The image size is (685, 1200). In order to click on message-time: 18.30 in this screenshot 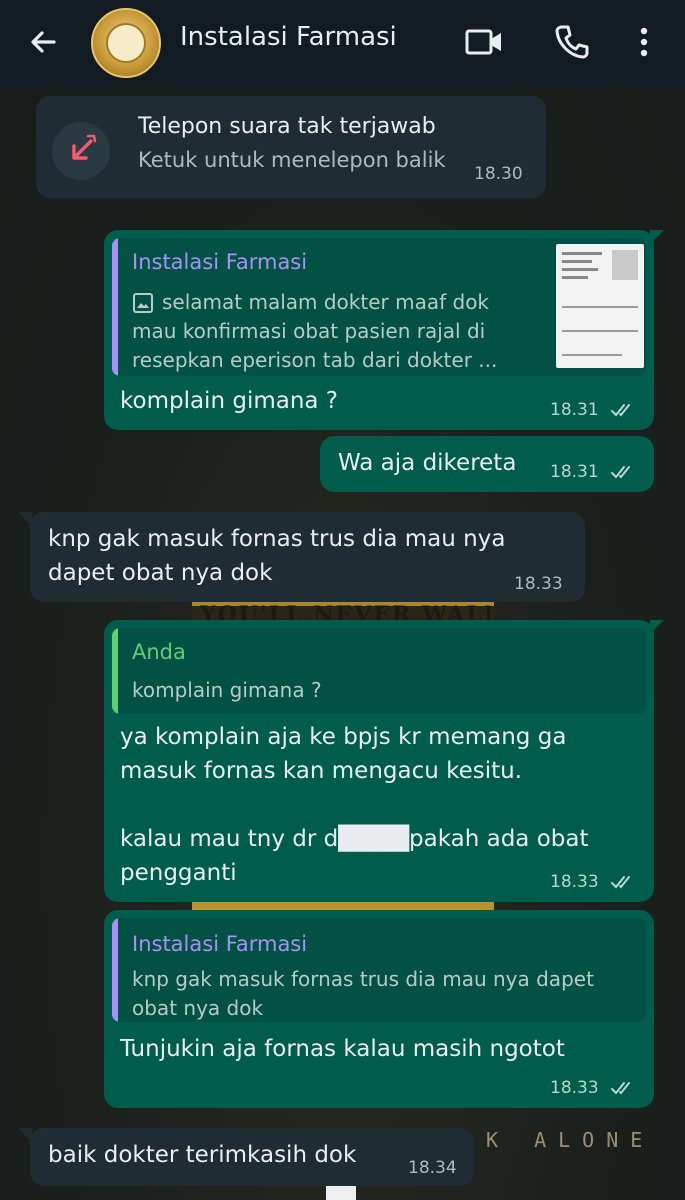, I will do `click(498, 174)`.